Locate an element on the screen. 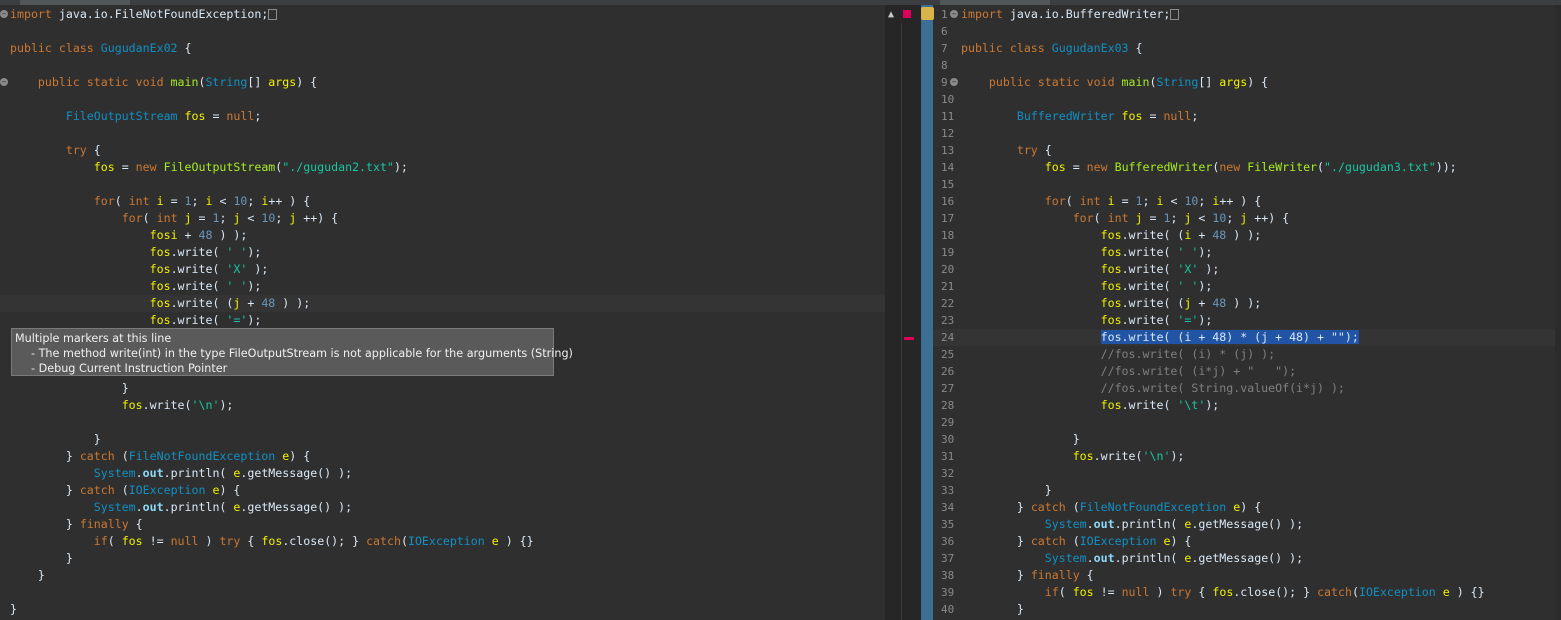 The image size is (1561, 620). code-token: 10 is located at coordinates (240, 201).